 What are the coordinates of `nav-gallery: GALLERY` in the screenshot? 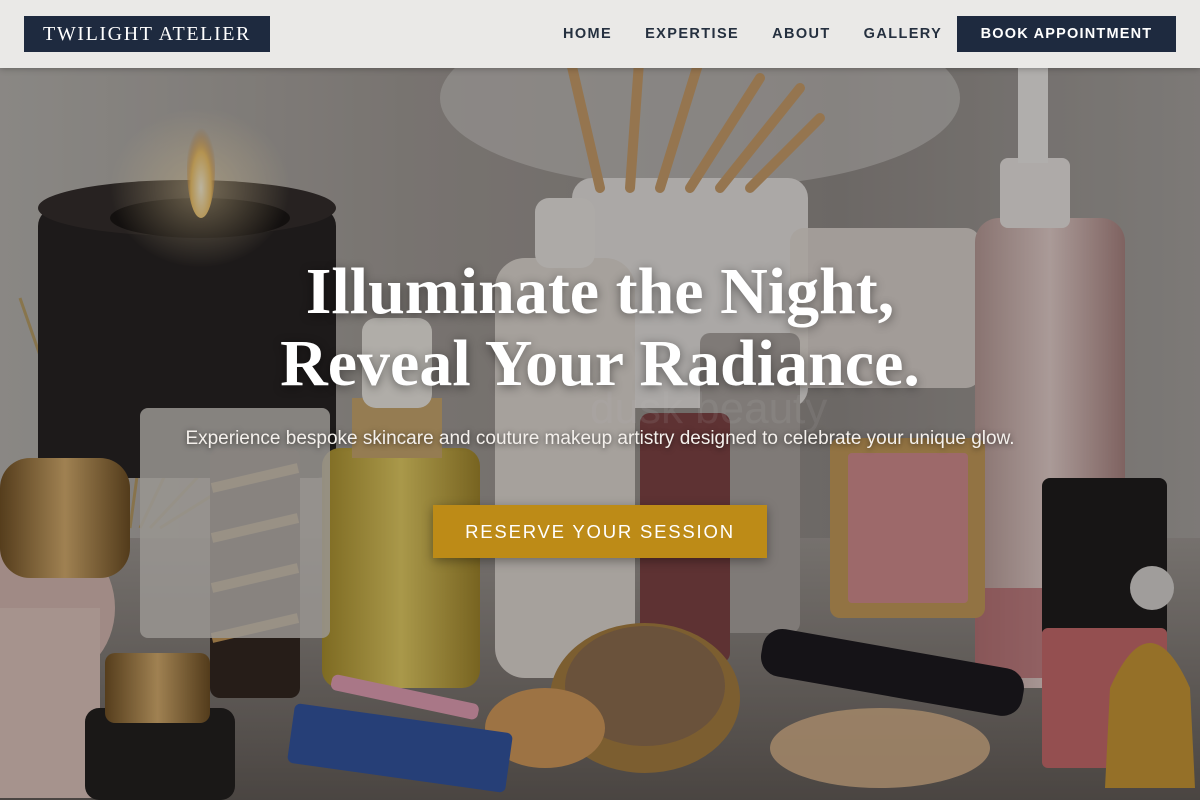 It's located at (903, 34).